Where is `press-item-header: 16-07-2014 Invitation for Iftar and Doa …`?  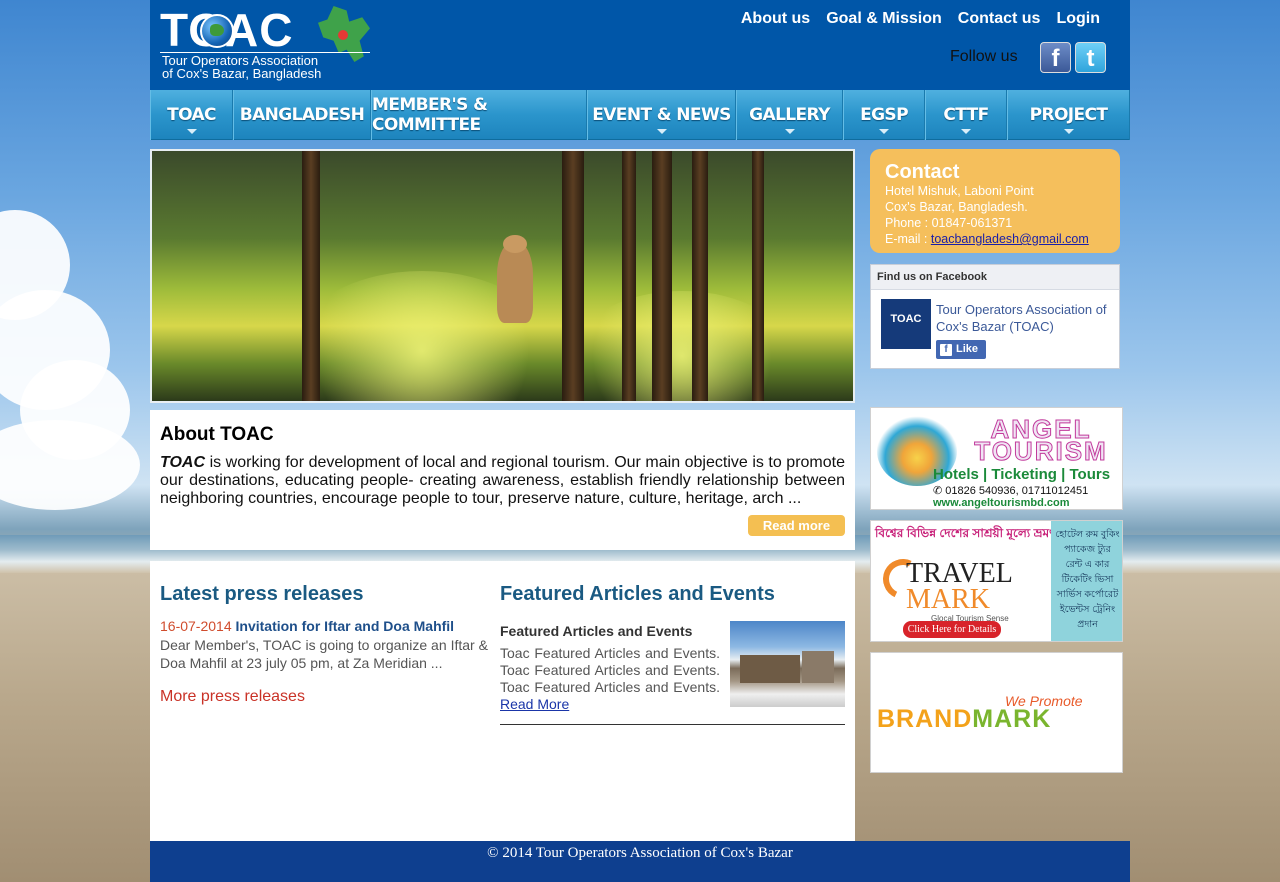
press-item-header: 16-07-2014 Invitation for Iftar and Doa … is located at coordinates (324, 626).